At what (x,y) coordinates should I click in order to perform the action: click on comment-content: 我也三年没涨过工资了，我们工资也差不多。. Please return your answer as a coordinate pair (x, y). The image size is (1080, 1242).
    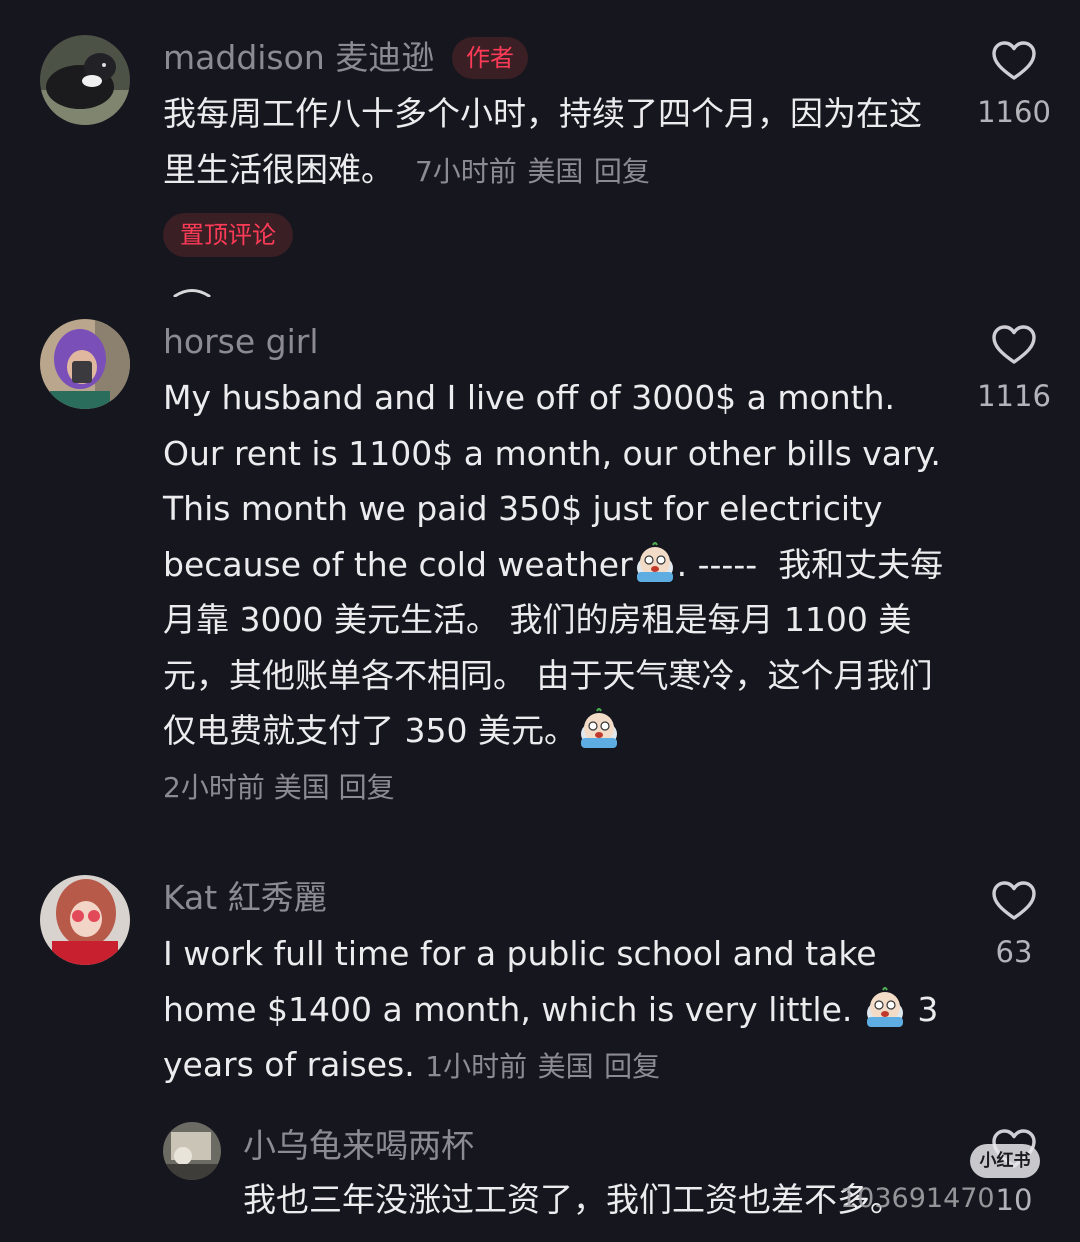
    Looking at the image, I should click on (573, 1199).